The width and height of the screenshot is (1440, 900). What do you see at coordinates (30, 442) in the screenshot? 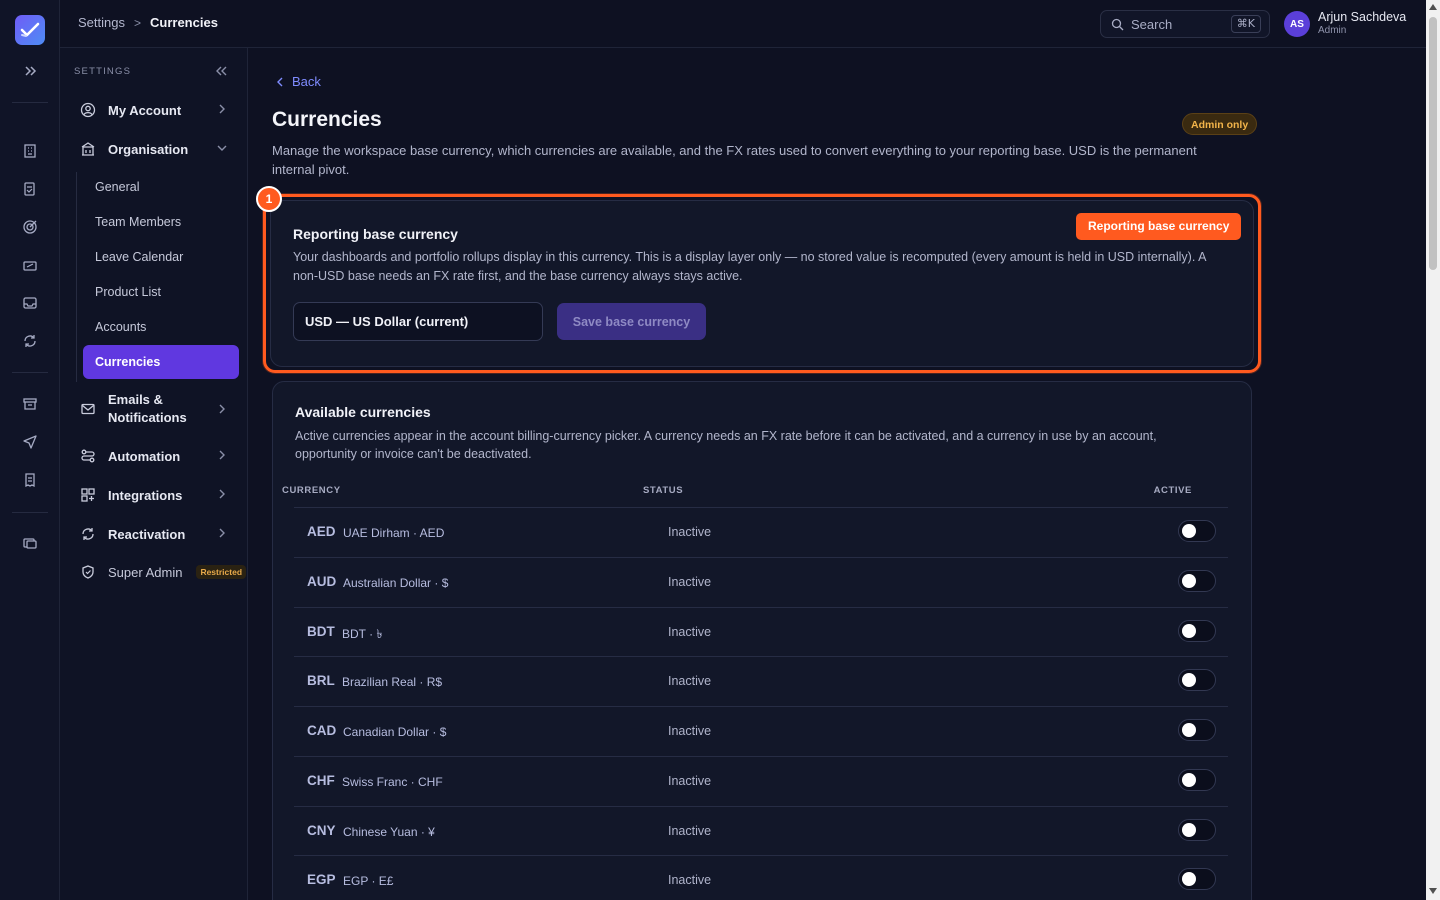
I see `send-icon` at bounding box center [30, 442].